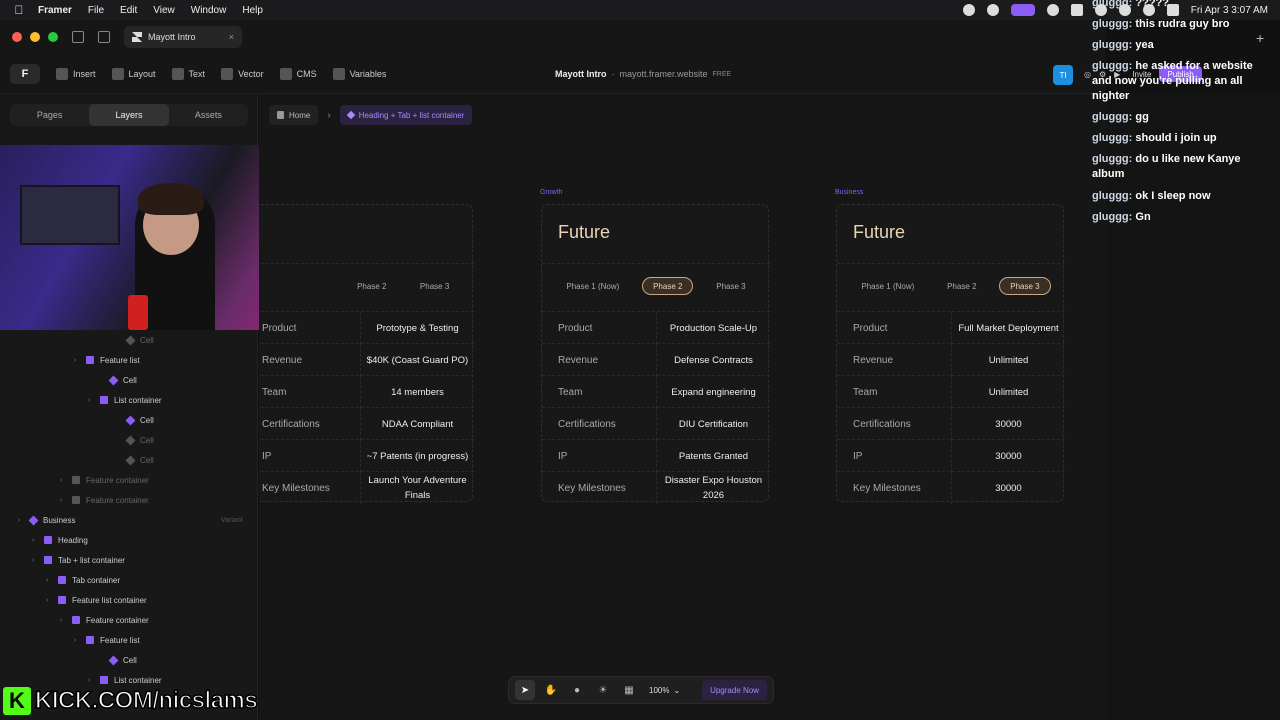  Describe the element at coordinates (49, 115) in the screenshot. I see `tab-pages: Pages` at that location.